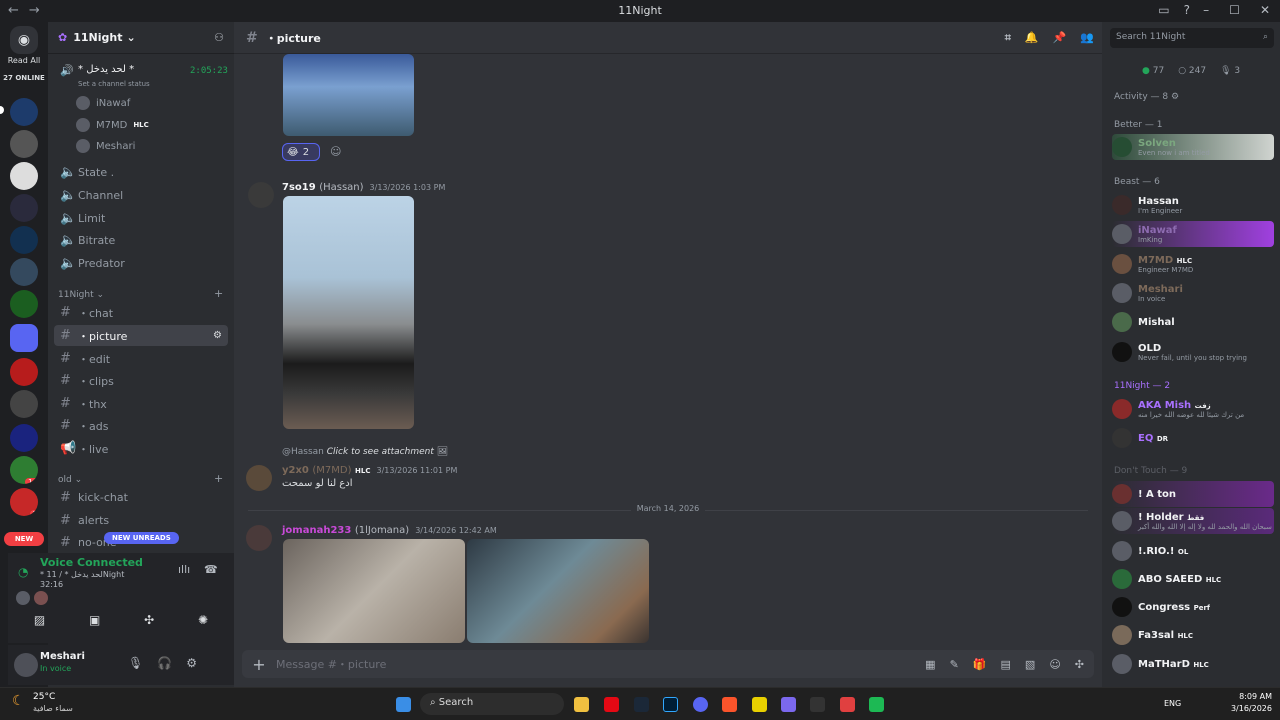 The height and width of the screenshot is (720, 1280). What do you see at coordinates (365, 452) in the screenshot?
I see `reply-preview: @Hassan Click to see attachment 🖼` at bounding box center [365, 452].